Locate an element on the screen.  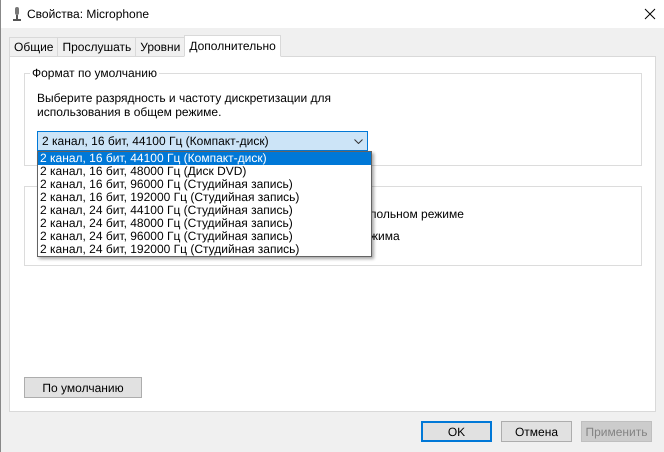
dropdown-option: 2 канал, 24 бит, 96000 Гц (Студийная запись) is located at coordinates (204, 236).